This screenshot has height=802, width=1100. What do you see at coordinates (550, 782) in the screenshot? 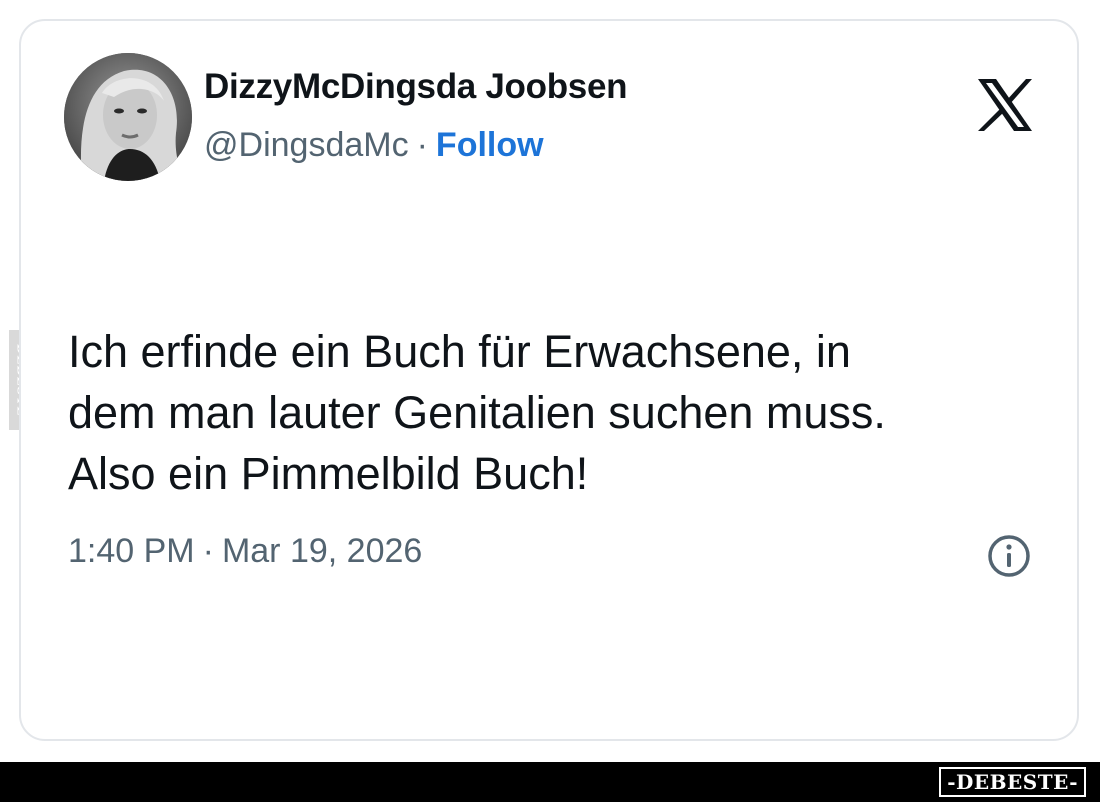
I see `bottom-bar: -DEBESTE-` at bounding box center [550, 782].